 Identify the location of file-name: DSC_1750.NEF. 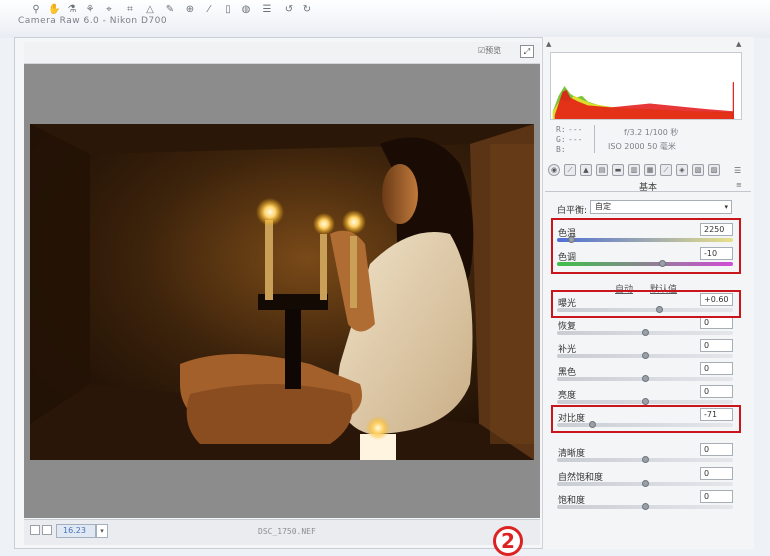
(287, 531).